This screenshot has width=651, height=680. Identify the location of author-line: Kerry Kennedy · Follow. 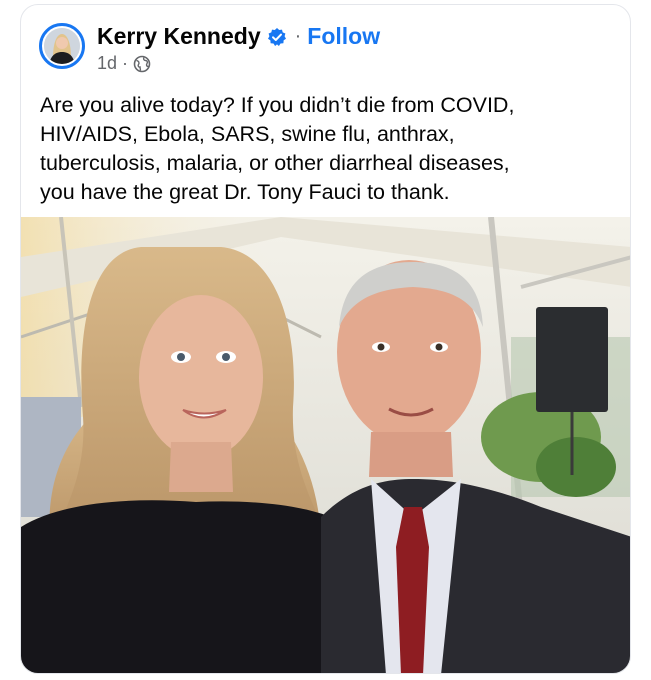
(238, 36).